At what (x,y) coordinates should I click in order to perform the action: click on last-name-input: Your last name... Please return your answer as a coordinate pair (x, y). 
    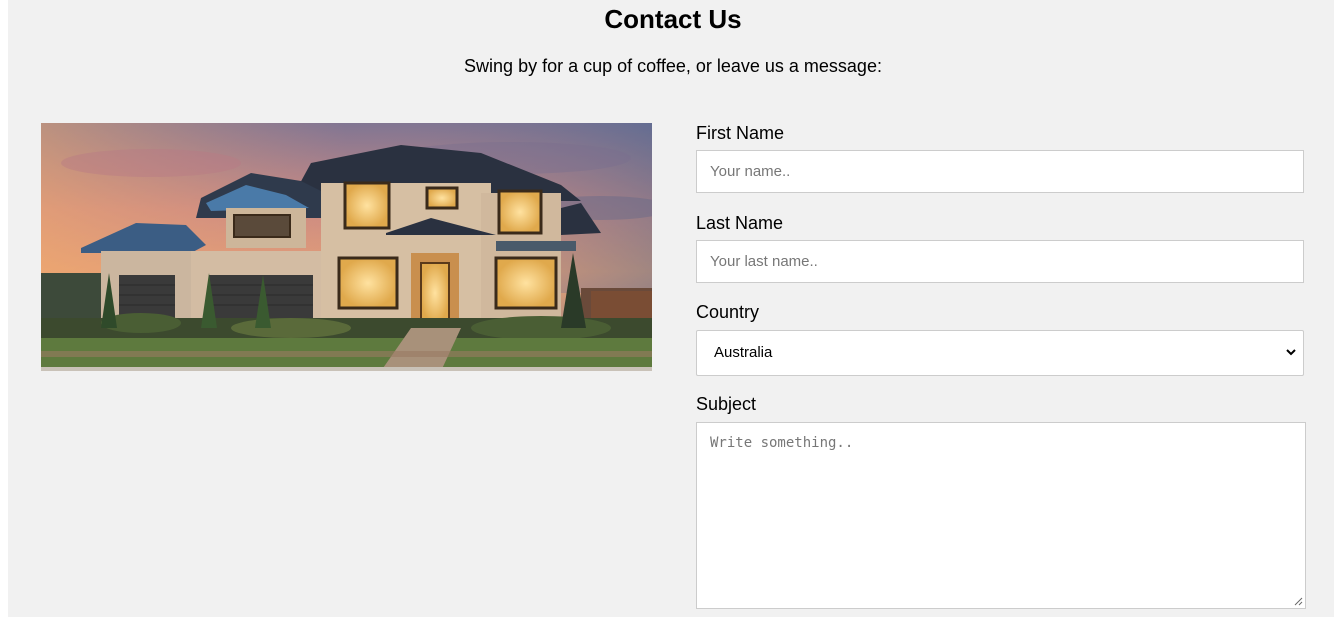
    Looking at the image, I should click on (1000, 261).